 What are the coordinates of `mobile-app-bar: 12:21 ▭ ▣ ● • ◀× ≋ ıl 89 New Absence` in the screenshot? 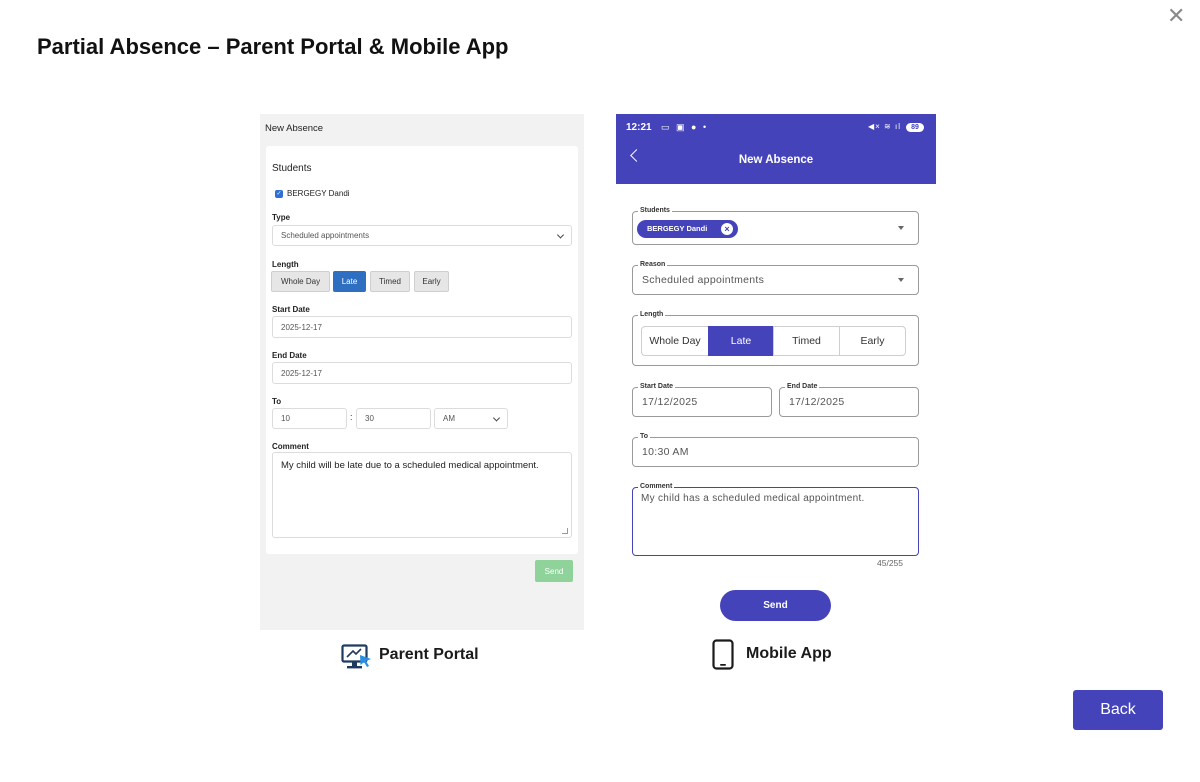 It's located at (776, 149).